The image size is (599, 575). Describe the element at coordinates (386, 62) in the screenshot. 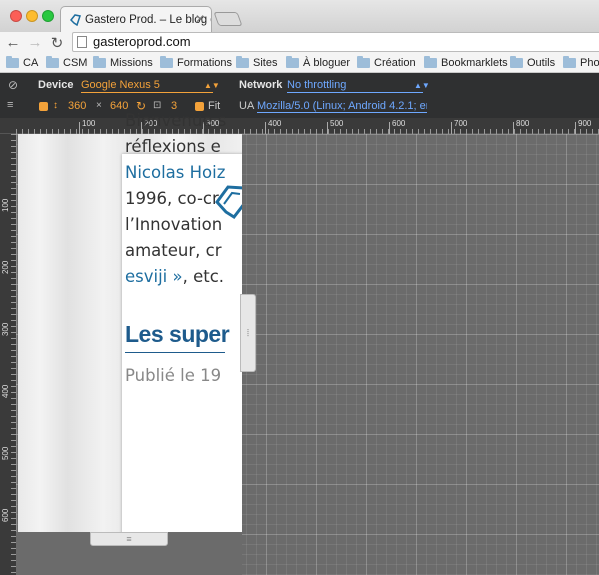

I see `bookmark-folder: Création` at that location.